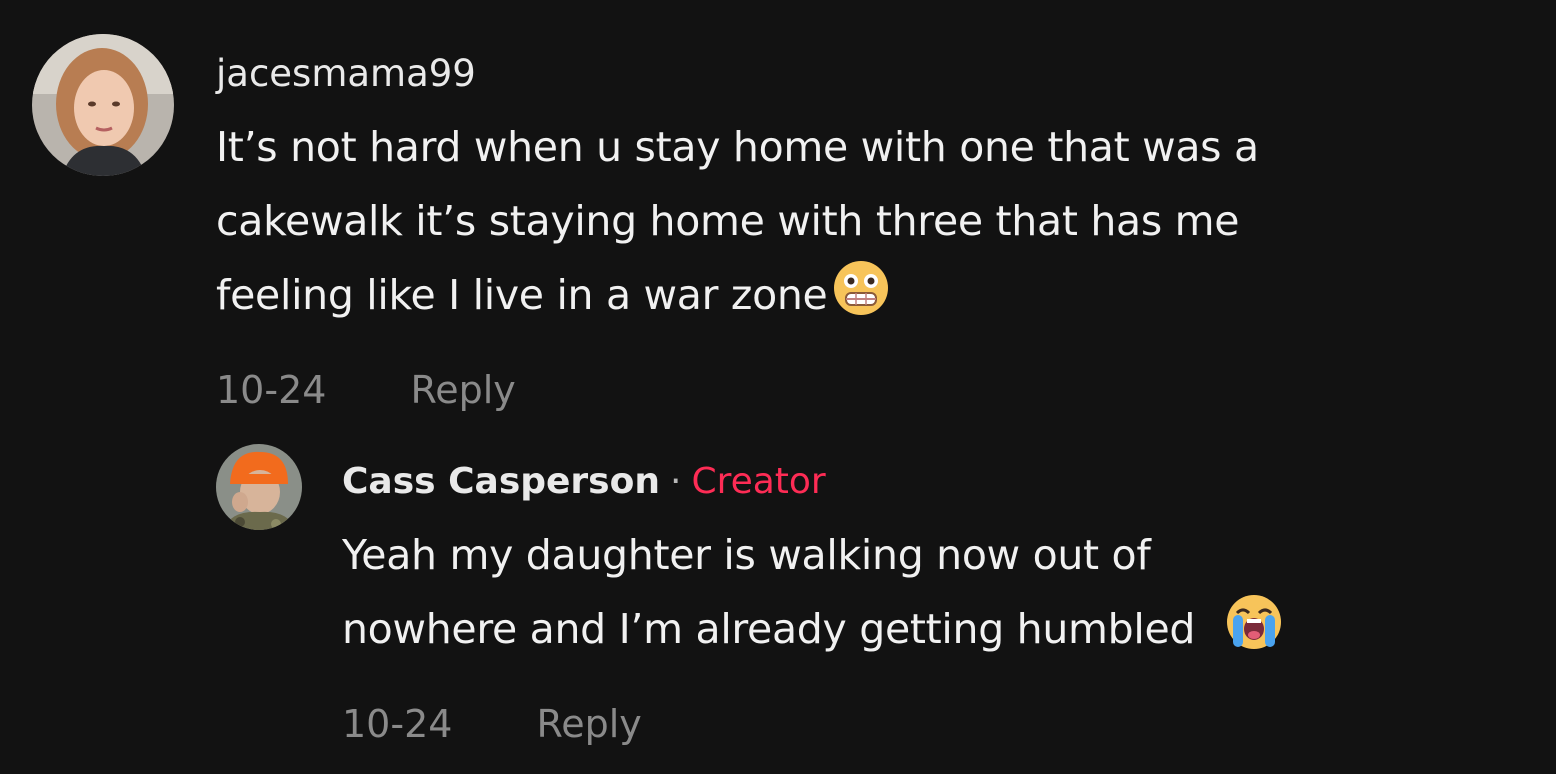 This screenshot has height=774, width=1556. I want to click on comment-username: Cass Casperson · Creator, so click(947, 482).